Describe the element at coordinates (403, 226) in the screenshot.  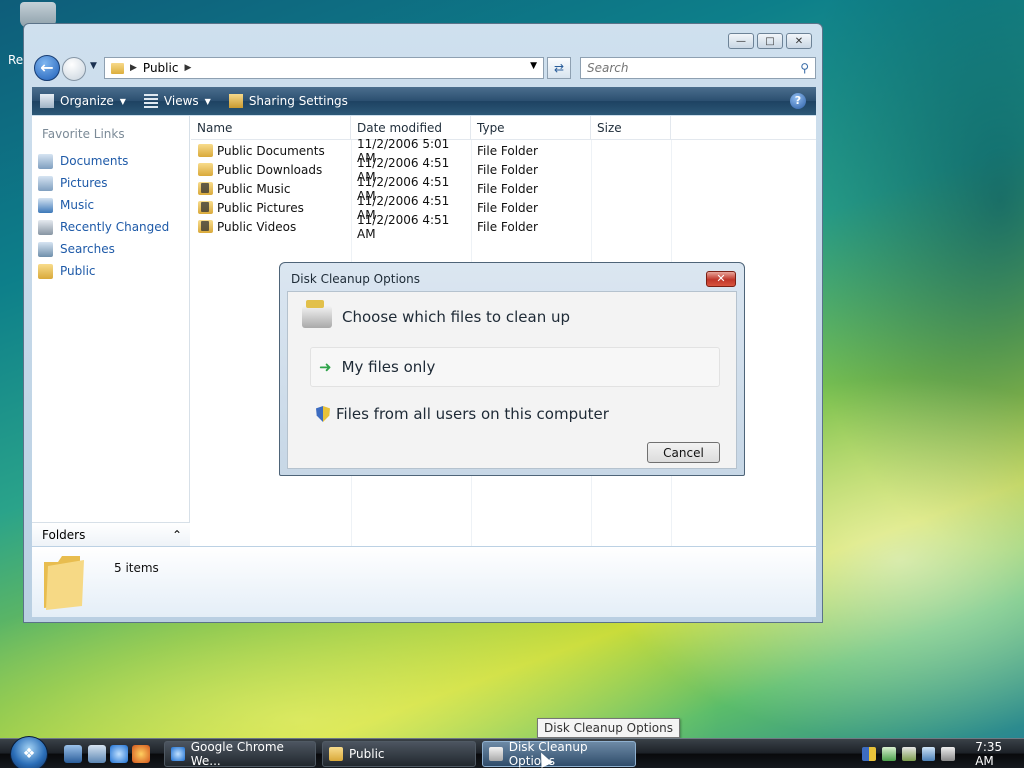
I see `file-date: 11/2/2006 4:51 AM` at that location.